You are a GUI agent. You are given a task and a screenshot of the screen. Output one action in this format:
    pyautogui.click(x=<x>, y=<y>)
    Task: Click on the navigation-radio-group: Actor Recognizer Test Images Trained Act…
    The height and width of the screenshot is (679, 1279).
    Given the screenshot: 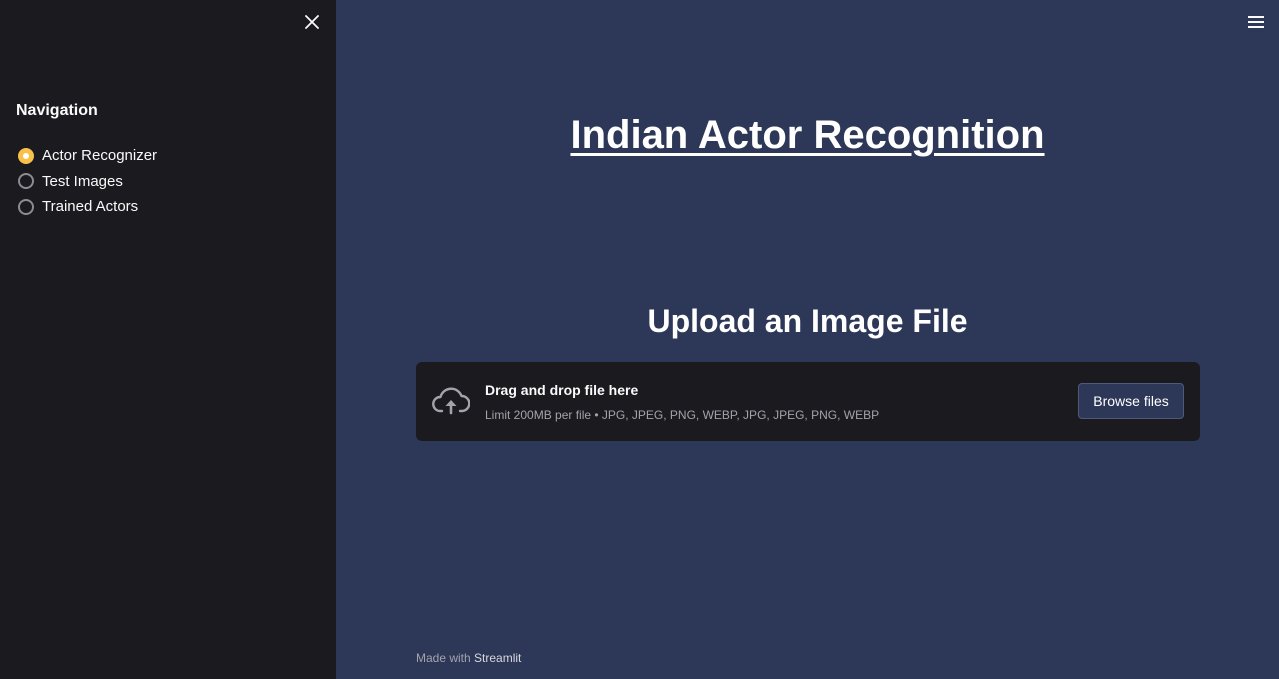 What is the action you would take?
    pyautogui.click(x=86, y=181)
    